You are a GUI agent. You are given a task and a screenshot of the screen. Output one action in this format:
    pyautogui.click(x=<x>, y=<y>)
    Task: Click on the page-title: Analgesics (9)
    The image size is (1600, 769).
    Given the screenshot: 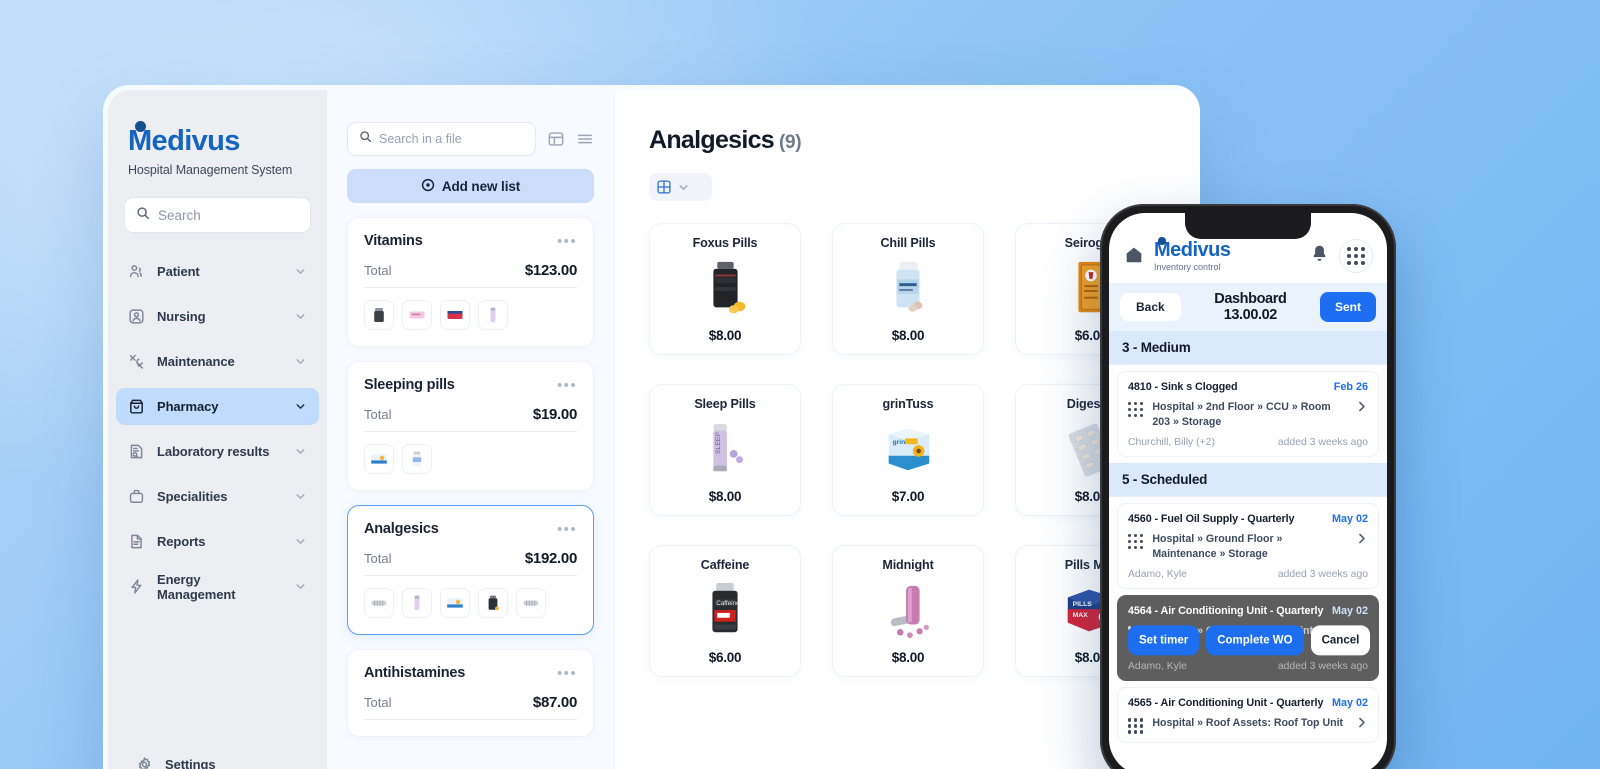 What is the action you would take?
    pyautogui.click(x=924, y=140)
    